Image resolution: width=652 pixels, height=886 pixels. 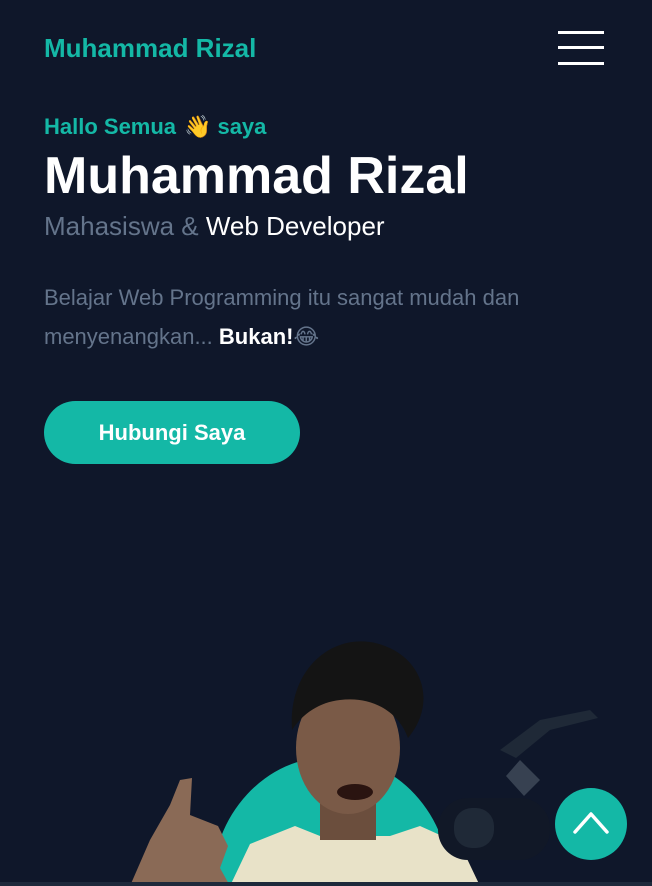 I want to click on chevron-up-icon, so click(x=591, y=823).